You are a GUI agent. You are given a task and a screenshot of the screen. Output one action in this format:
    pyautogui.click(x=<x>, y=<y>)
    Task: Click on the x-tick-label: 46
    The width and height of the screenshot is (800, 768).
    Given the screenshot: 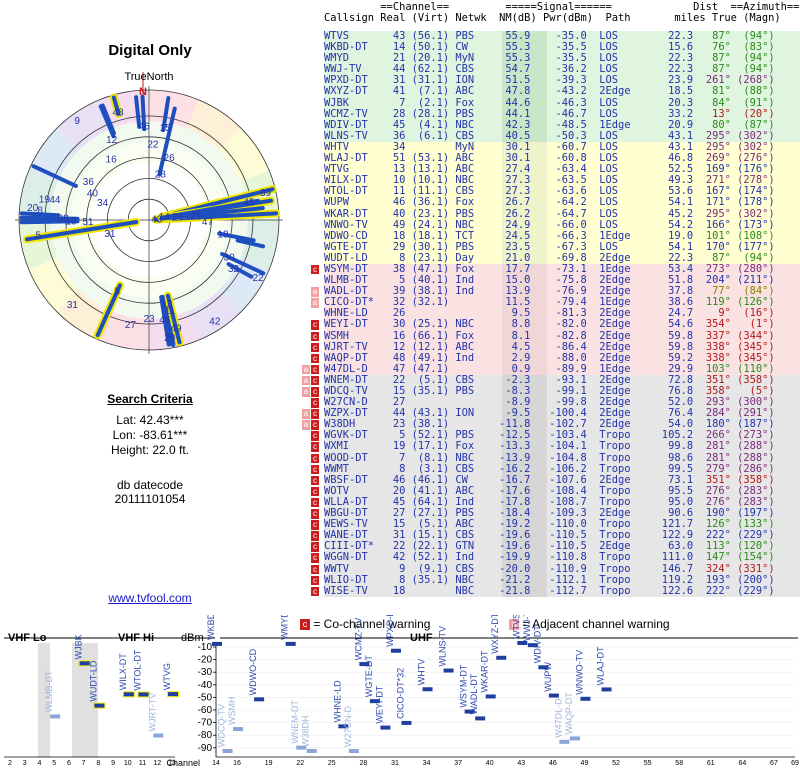 What is the action you would take?
    pyautogui.click(x=553, y=763)
    